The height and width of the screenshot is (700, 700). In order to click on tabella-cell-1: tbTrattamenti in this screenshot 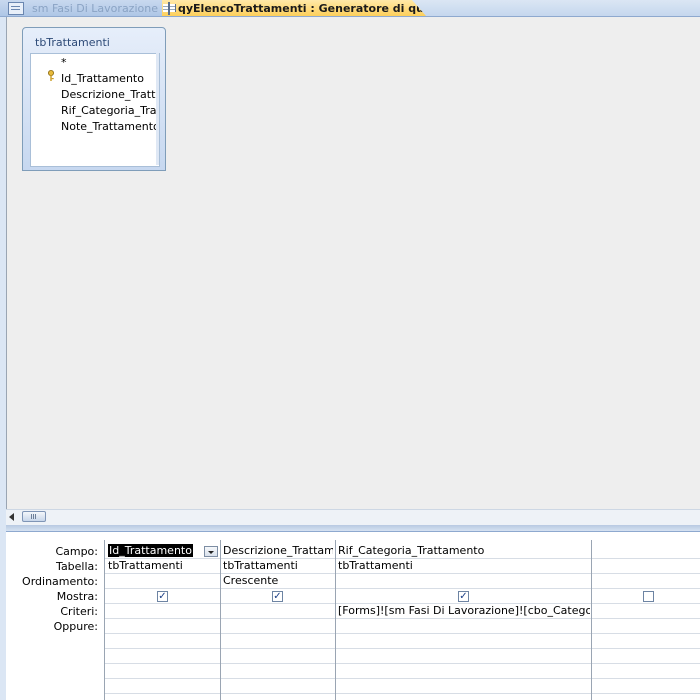, I will do `click(162, 566)`.